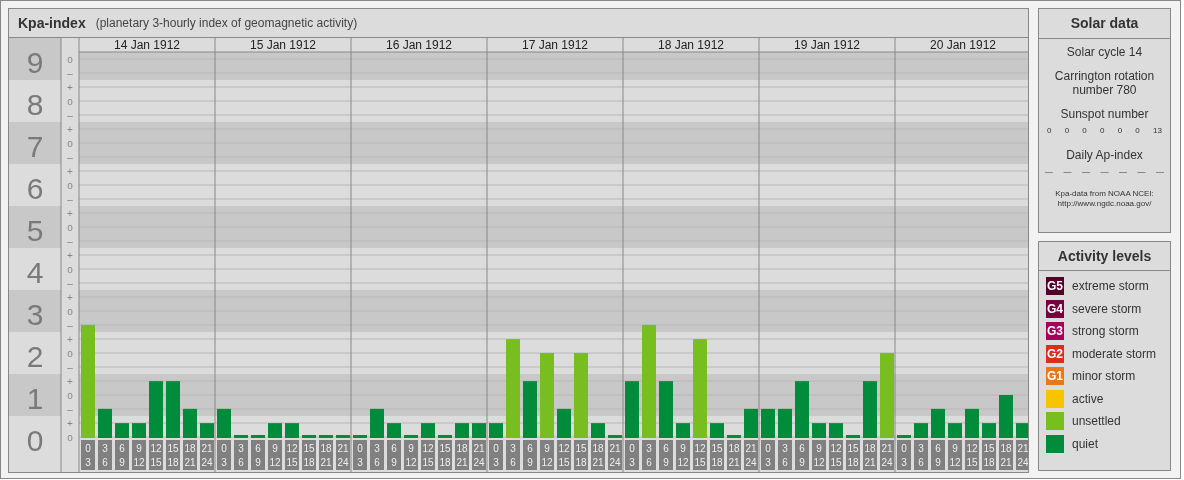 The height and width of the screenshot is (480, 1184). Describe the element at coordinates (1107, 309) in the screenshot. I see `level-label: severe storm` at that location.